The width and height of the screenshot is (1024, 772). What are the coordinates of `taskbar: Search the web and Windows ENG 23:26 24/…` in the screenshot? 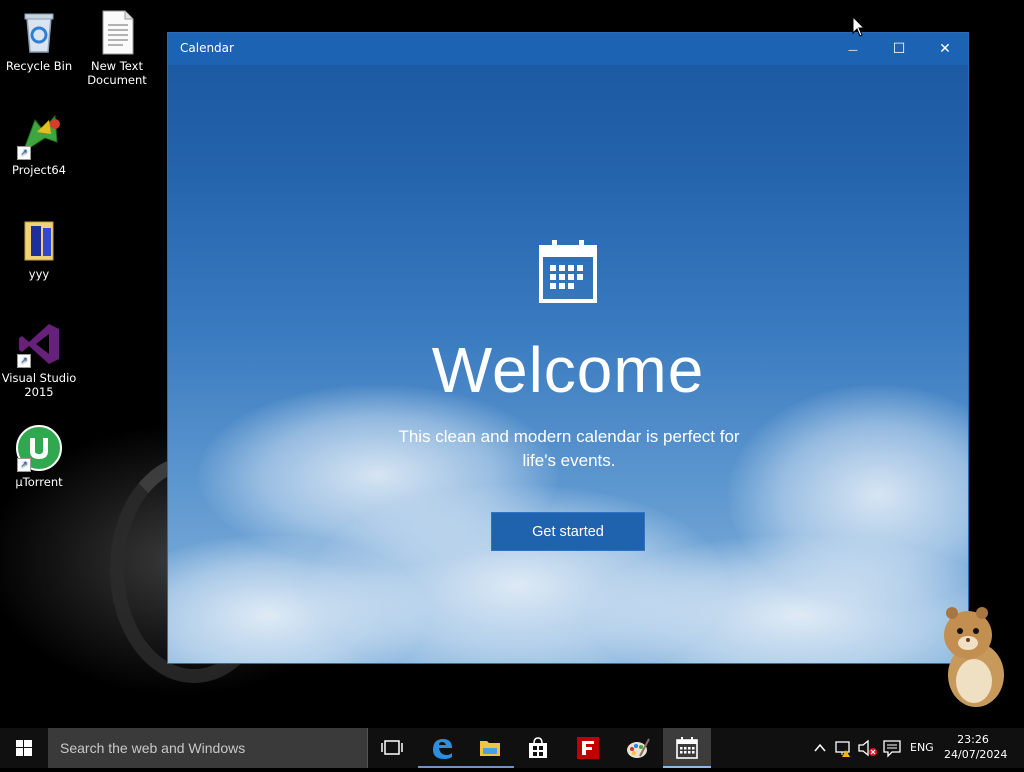 It's located at (512, 748).